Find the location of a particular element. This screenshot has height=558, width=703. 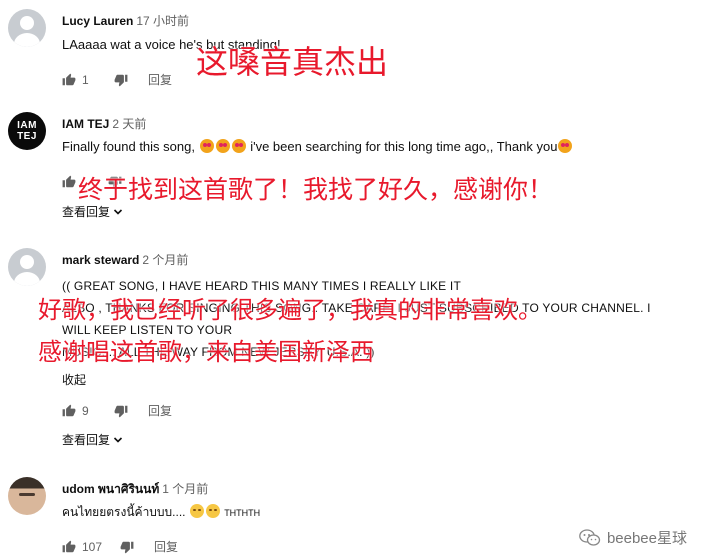

translation-overlay-3a: 好歌，我已经听了很多遍了，我真的非常喜欢。 is located at coordinates (290, 310).